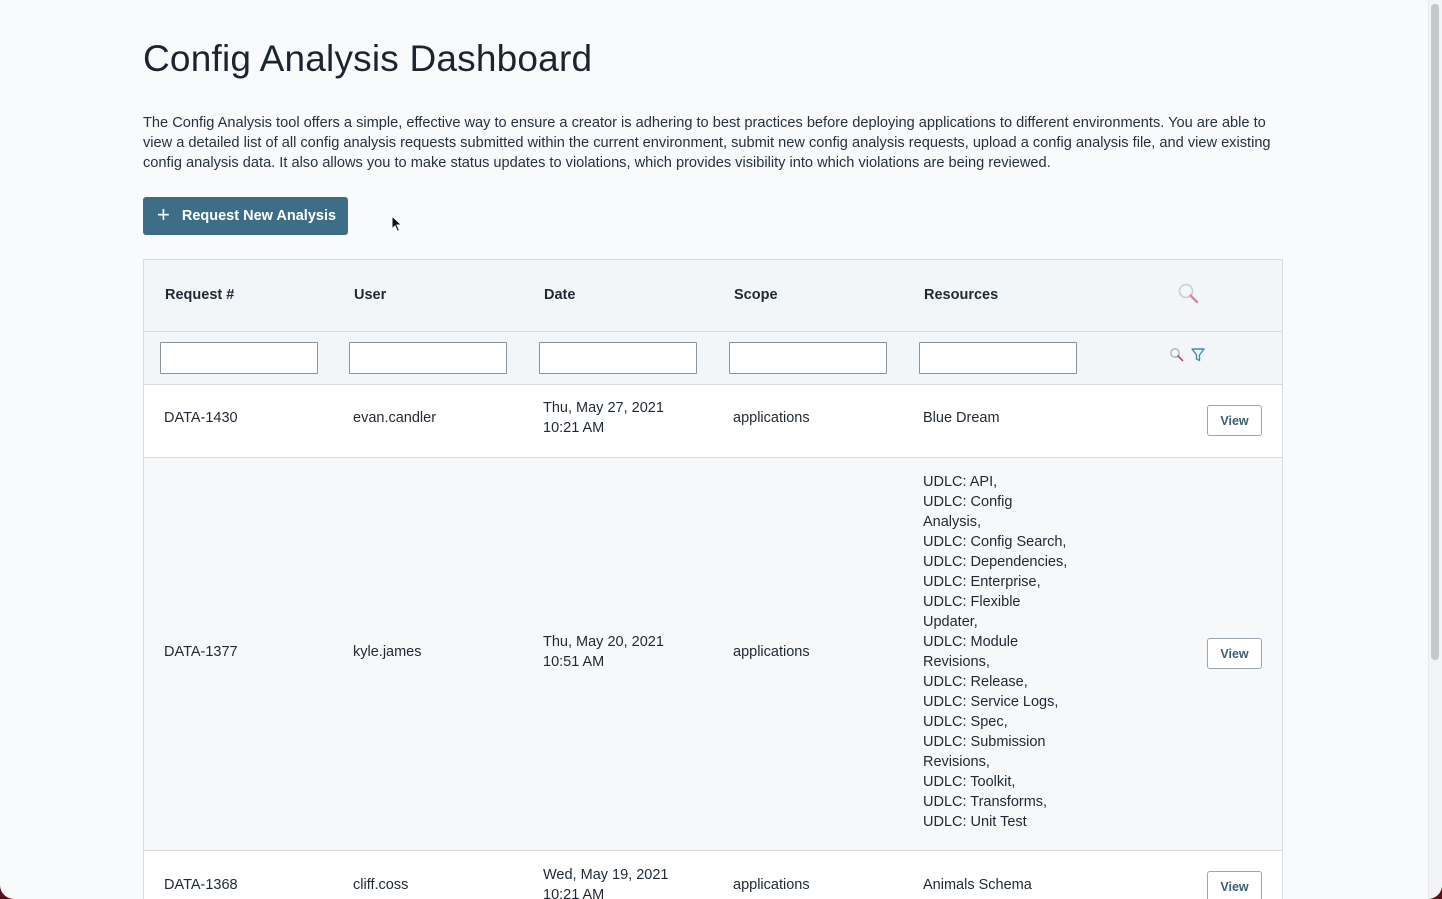  I want to click on resource-item: Updater,, so click(950, 622).